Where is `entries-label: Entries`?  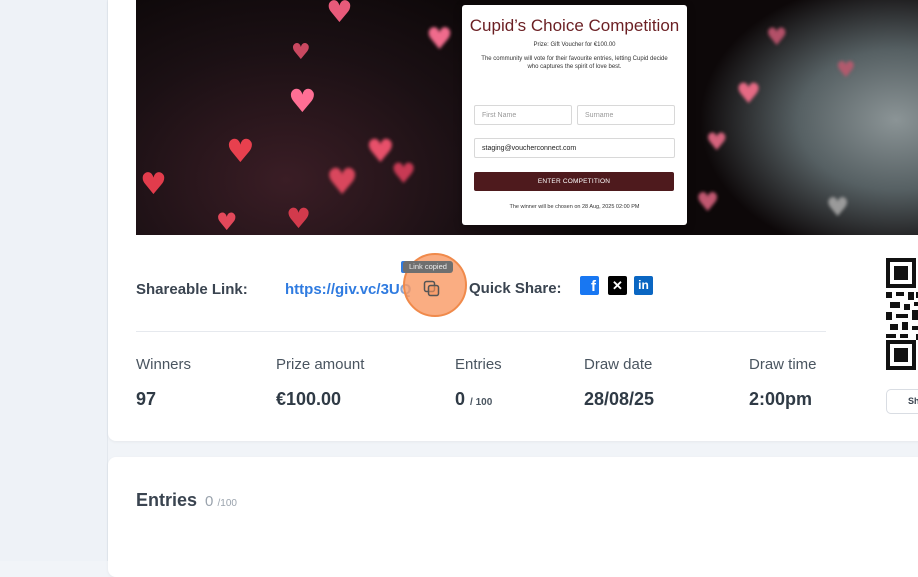 entries-label: Entries is located at coordinates (478, 364).